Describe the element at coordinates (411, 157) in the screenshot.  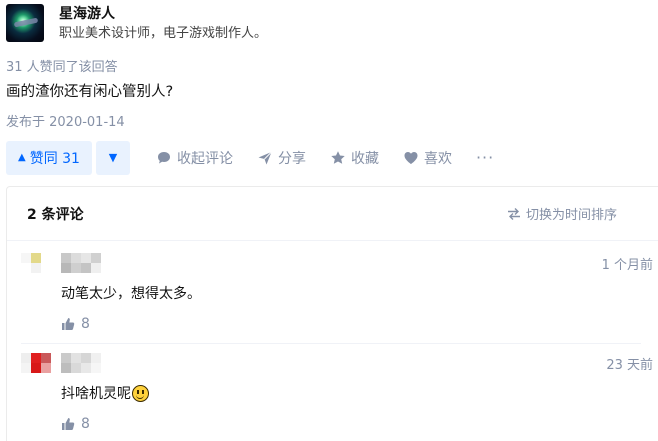
I see `heart-icon` at that location.